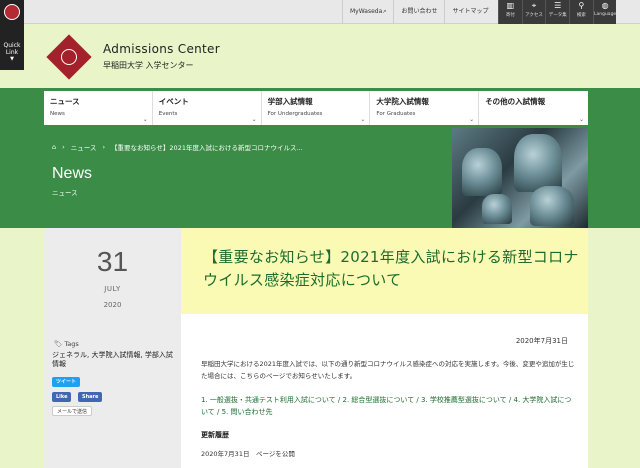  Describe the element at coordinates (161, 49) in the screenshot. I see `site-title: Admissions Center` at that location.